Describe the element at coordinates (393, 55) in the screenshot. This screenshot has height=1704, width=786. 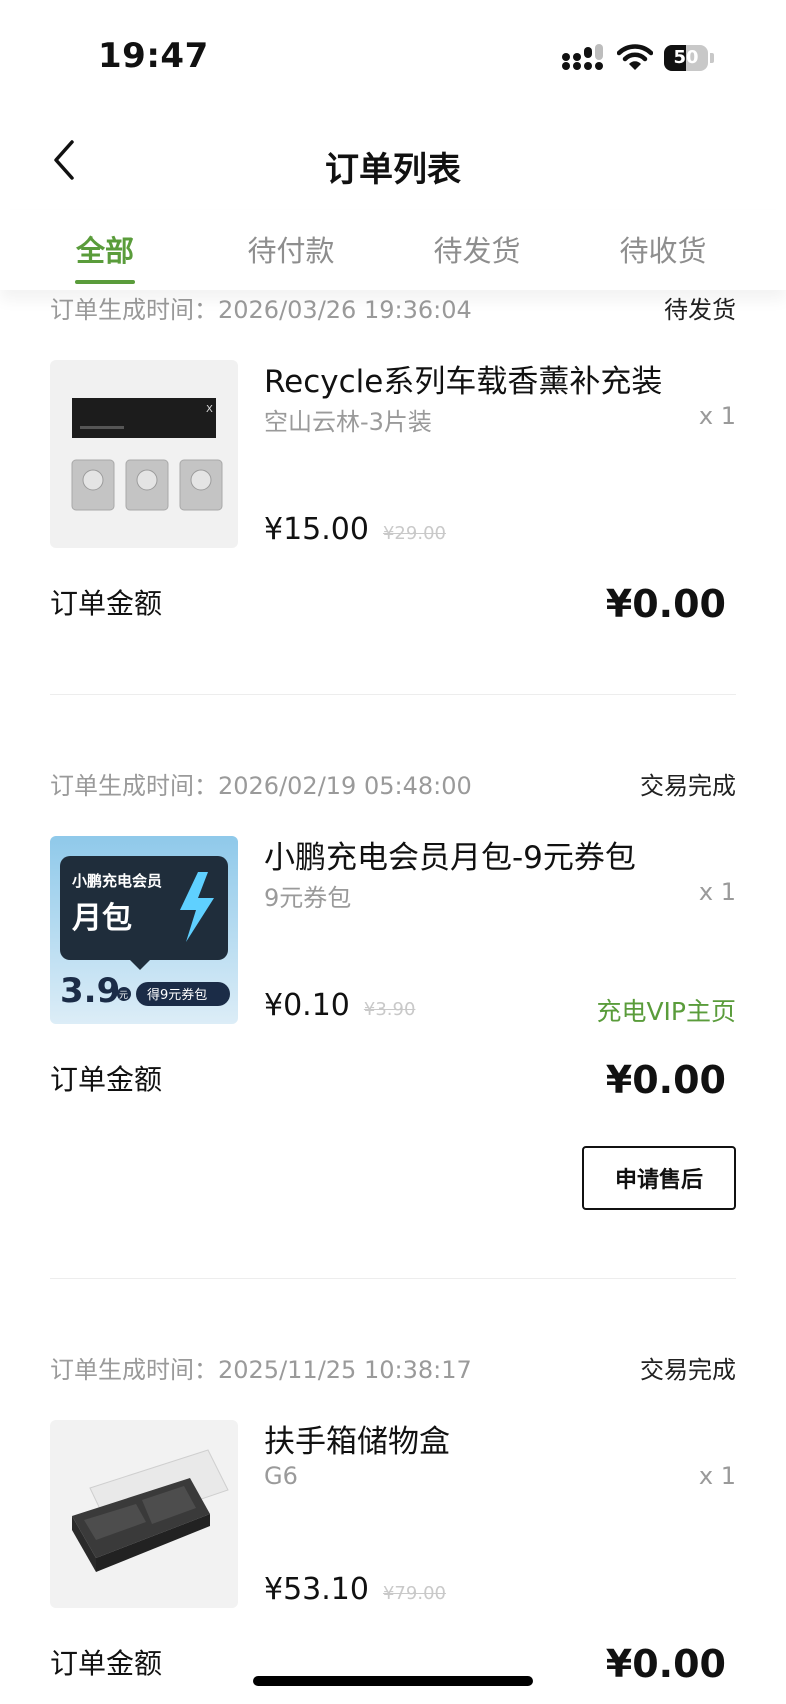
I see `status-bar: 19:47 50` at that location.